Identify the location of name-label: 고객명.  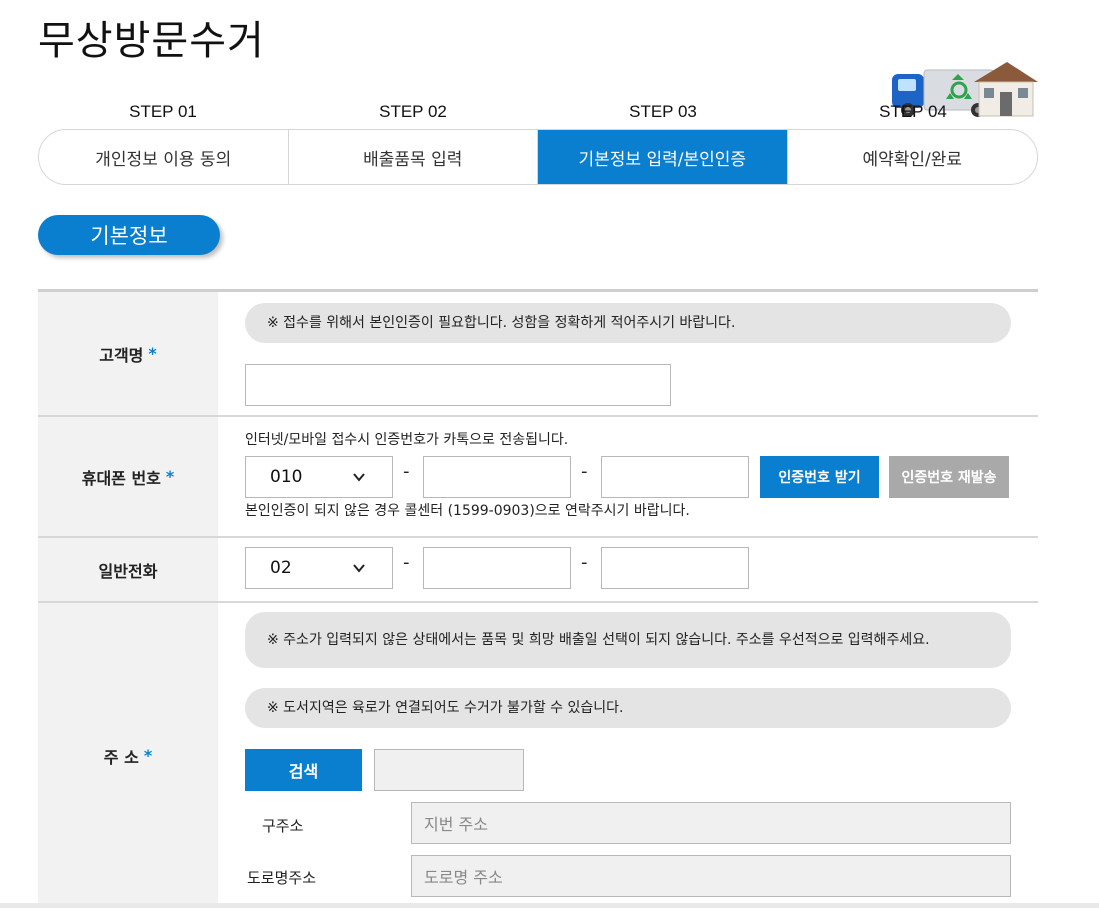
(121, 355).